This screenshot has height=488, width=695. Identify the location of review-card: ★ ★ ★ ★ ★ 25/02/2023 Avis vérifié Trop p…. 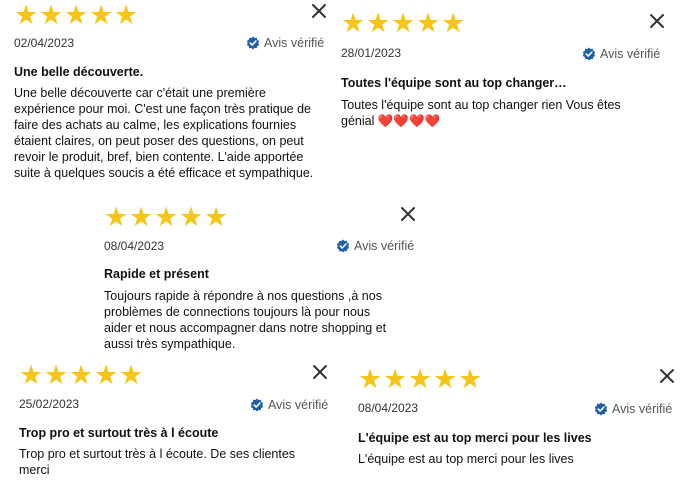
(179, 424).